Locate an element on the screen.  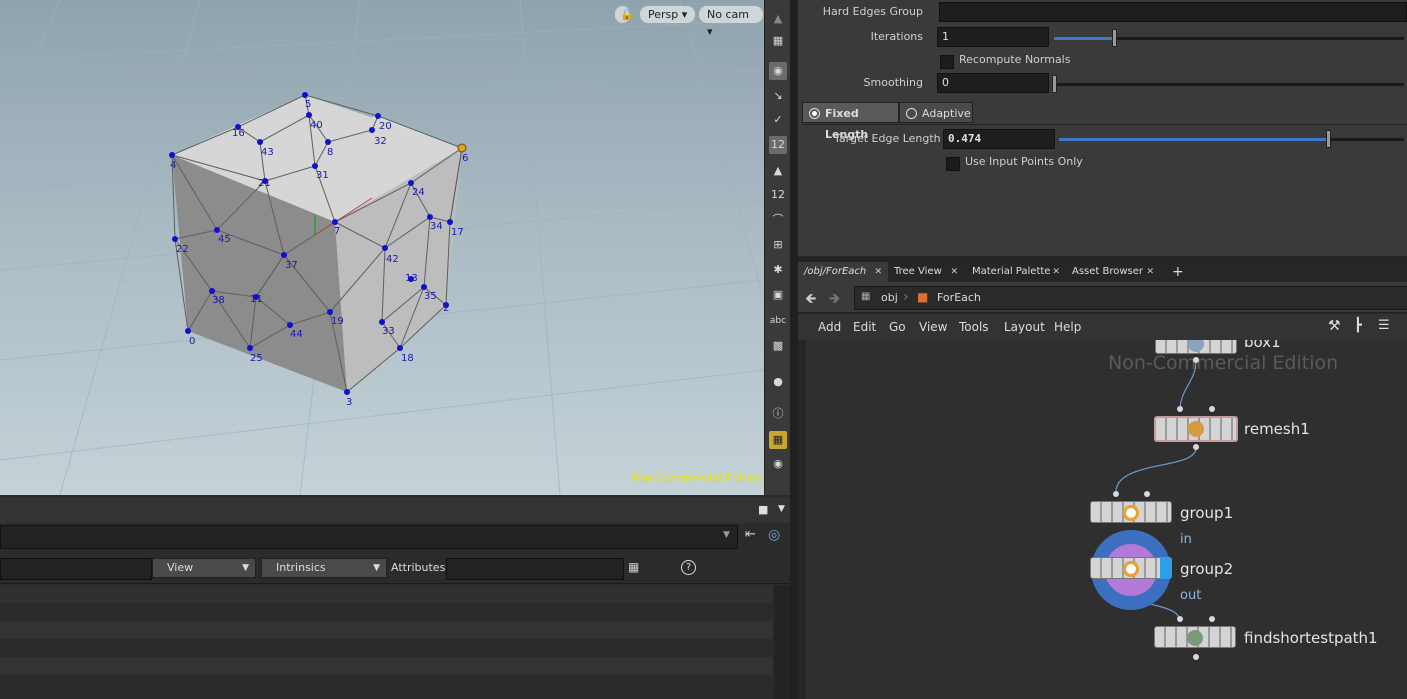
wireframe-icon: ▣ is located at coordinates (778, 295).